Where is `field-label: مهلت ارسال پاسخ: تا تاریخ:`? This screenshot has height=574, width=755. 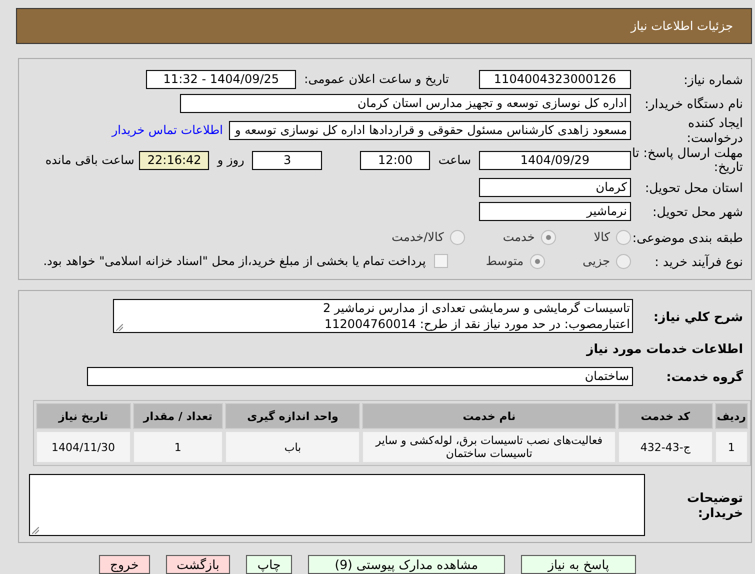
field-label: مهلت ارسال پاسخ: تا تاریخ: is located at coordinates (687, 160).